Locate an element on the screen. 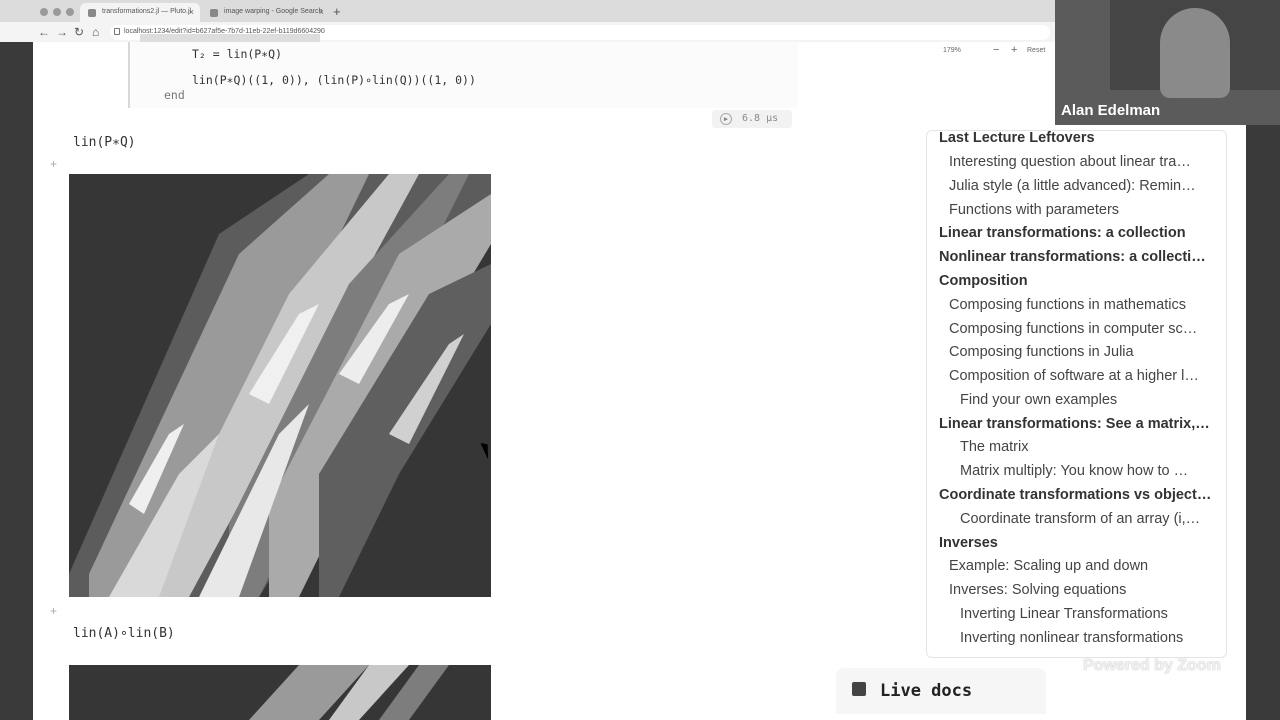 Image resolution: width=1280 pixels, height=720 pixels. window-close-dot is located at coordinates (44, 12).